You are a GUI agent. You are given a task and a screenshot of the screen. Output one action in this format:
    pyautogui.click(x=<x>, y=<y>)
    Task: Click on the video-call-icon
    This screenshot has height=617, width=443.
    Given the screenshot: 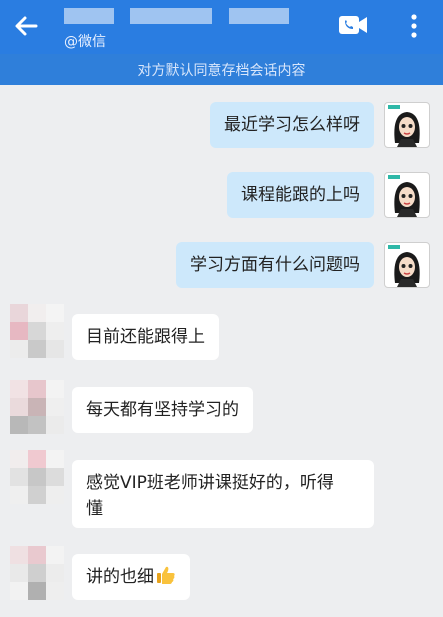 What is the action you would take?
    pyautogui.click(x=353, y=25)
    